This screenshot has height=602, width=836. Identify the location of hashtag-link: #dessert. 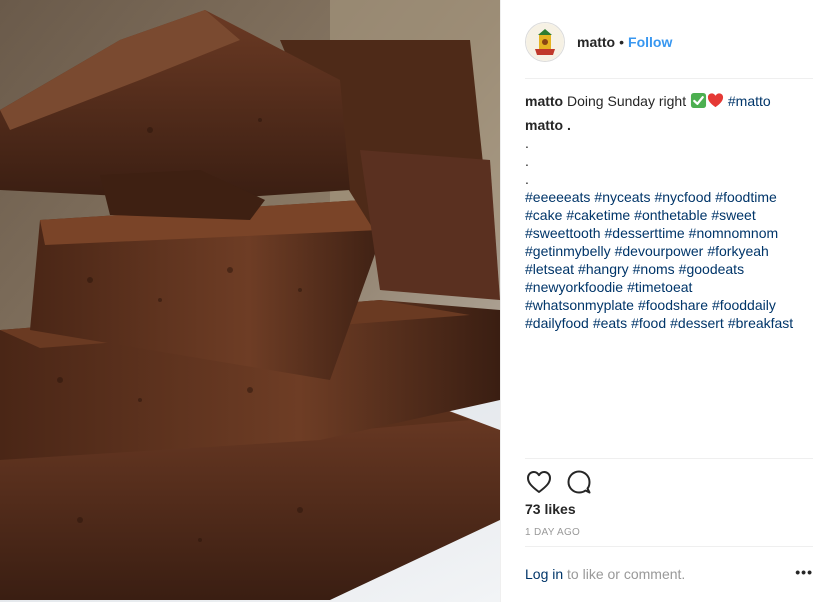
(697, 323).